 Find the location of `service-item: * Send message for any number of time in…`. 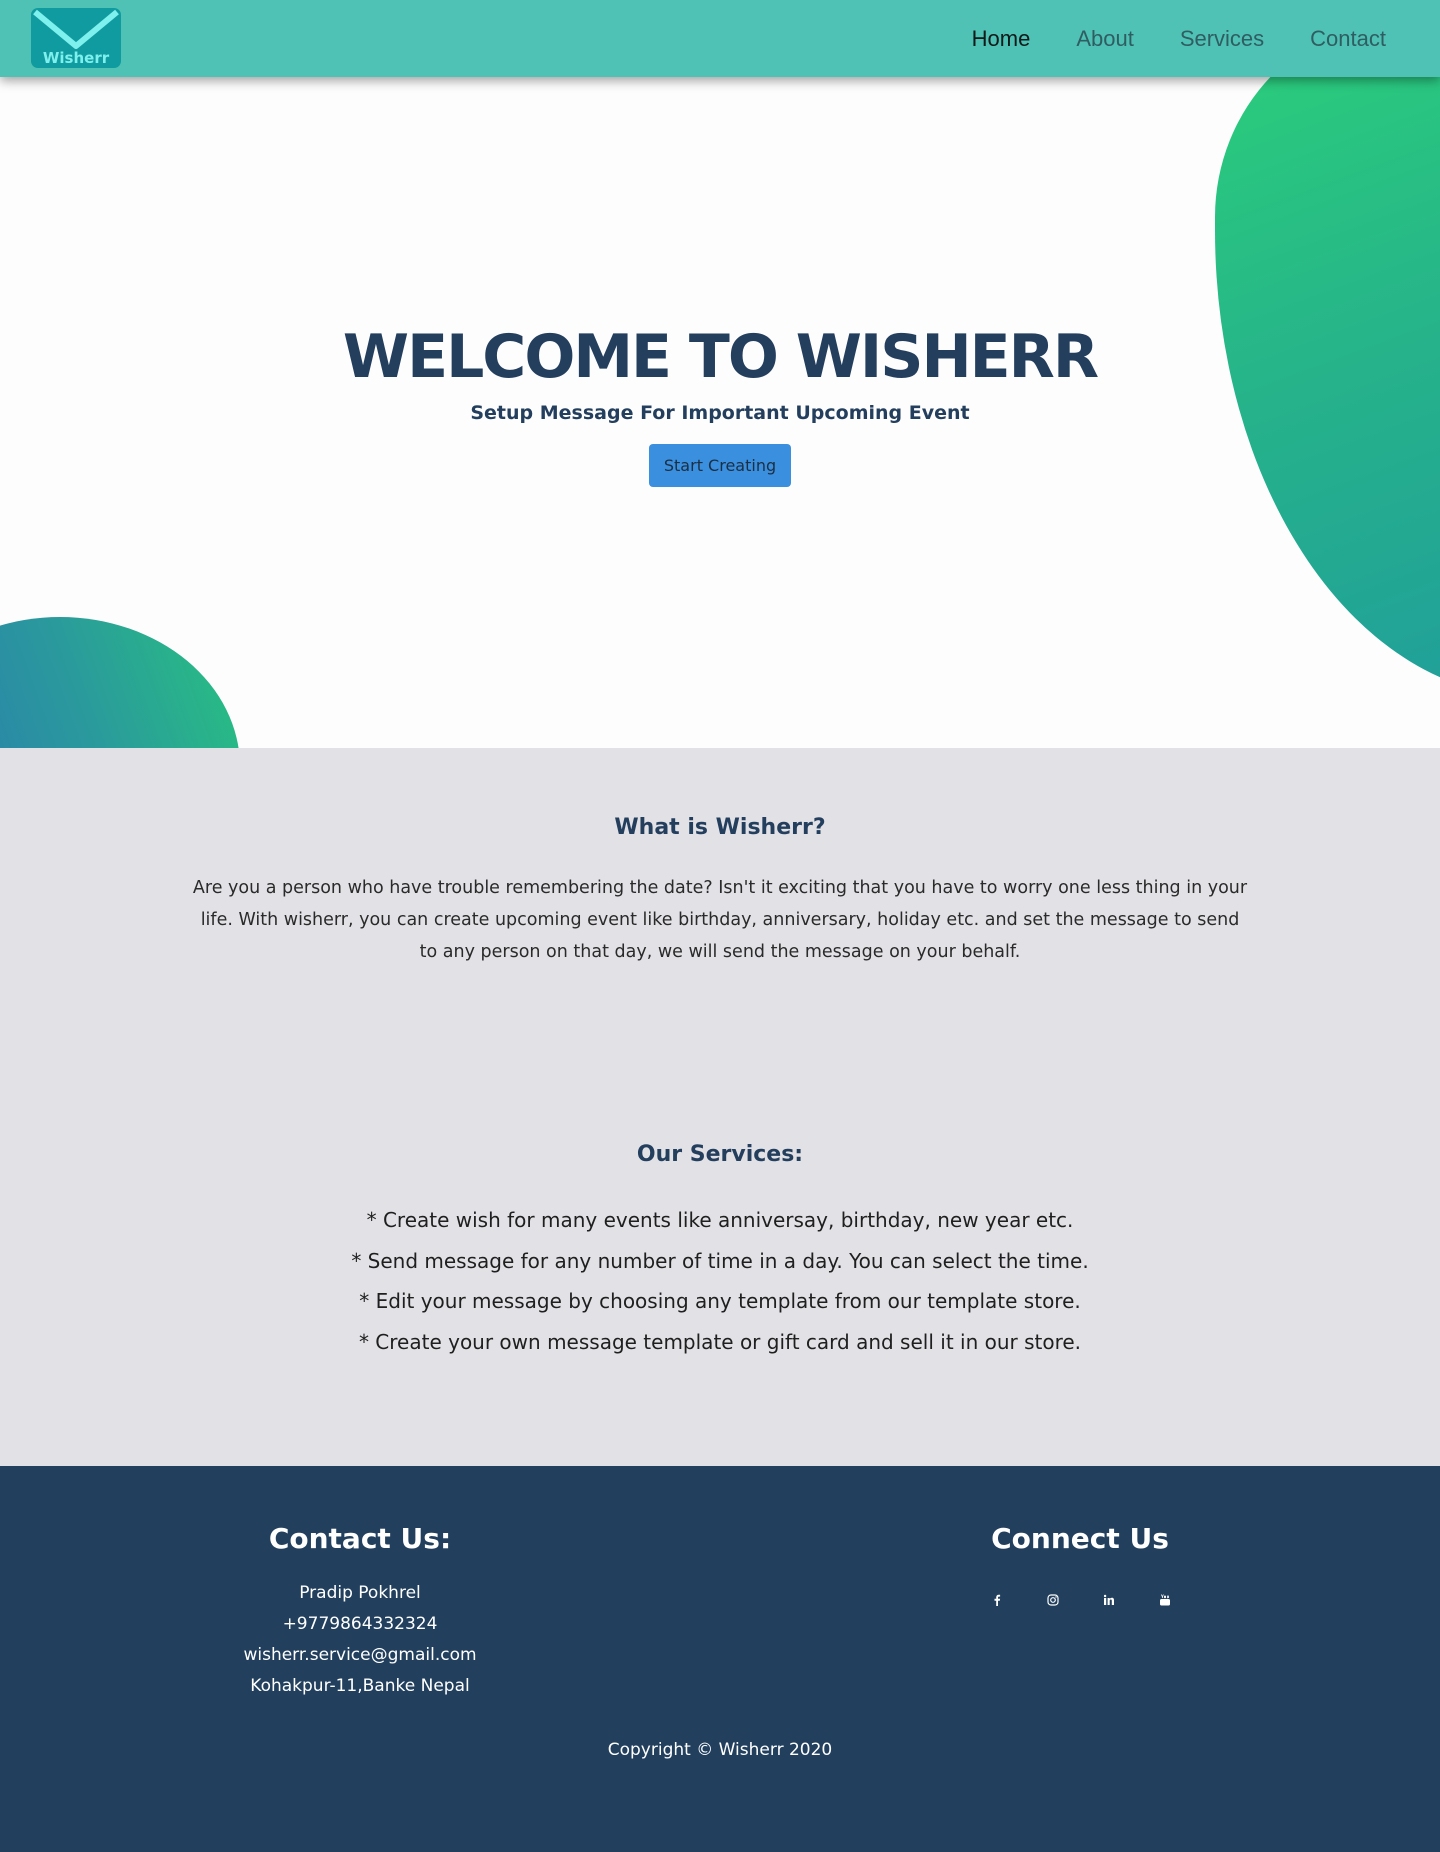

service-item: * Send message for any number of time in… is located at coordinates (720, 1260).